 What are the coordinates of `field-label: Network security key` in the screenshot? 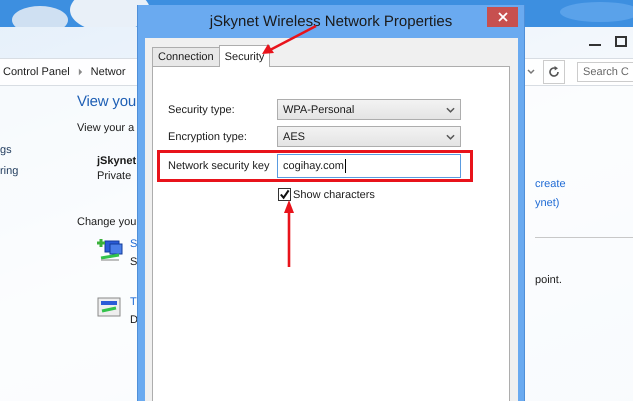 It's located at (219, 166).